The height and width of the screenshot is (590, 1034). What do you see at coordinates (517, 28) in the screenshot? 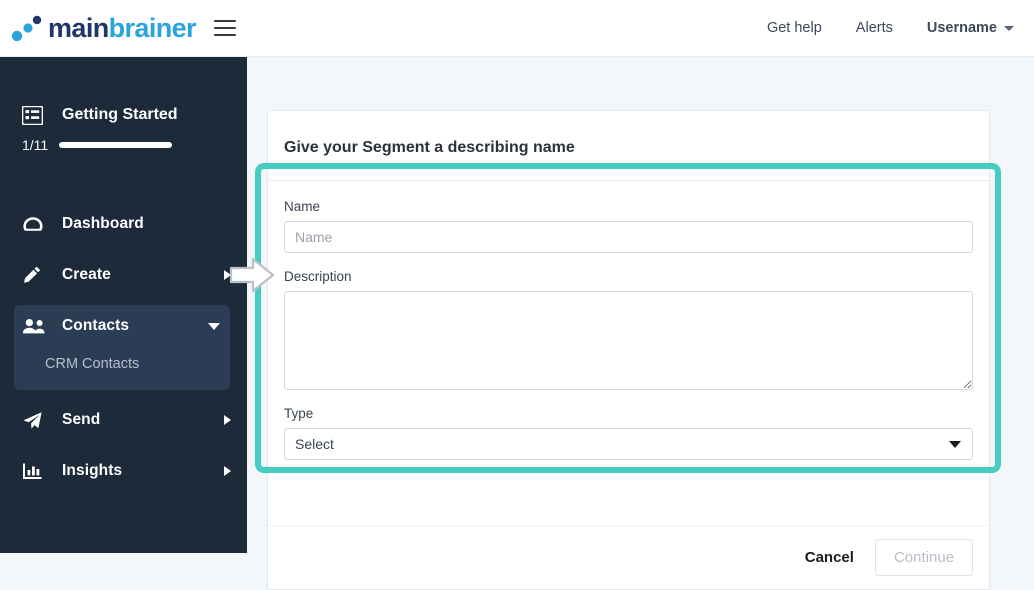
I see `top-header-bar: mainbrainer Get help Alerts Username` at bounding box center [517, 28].